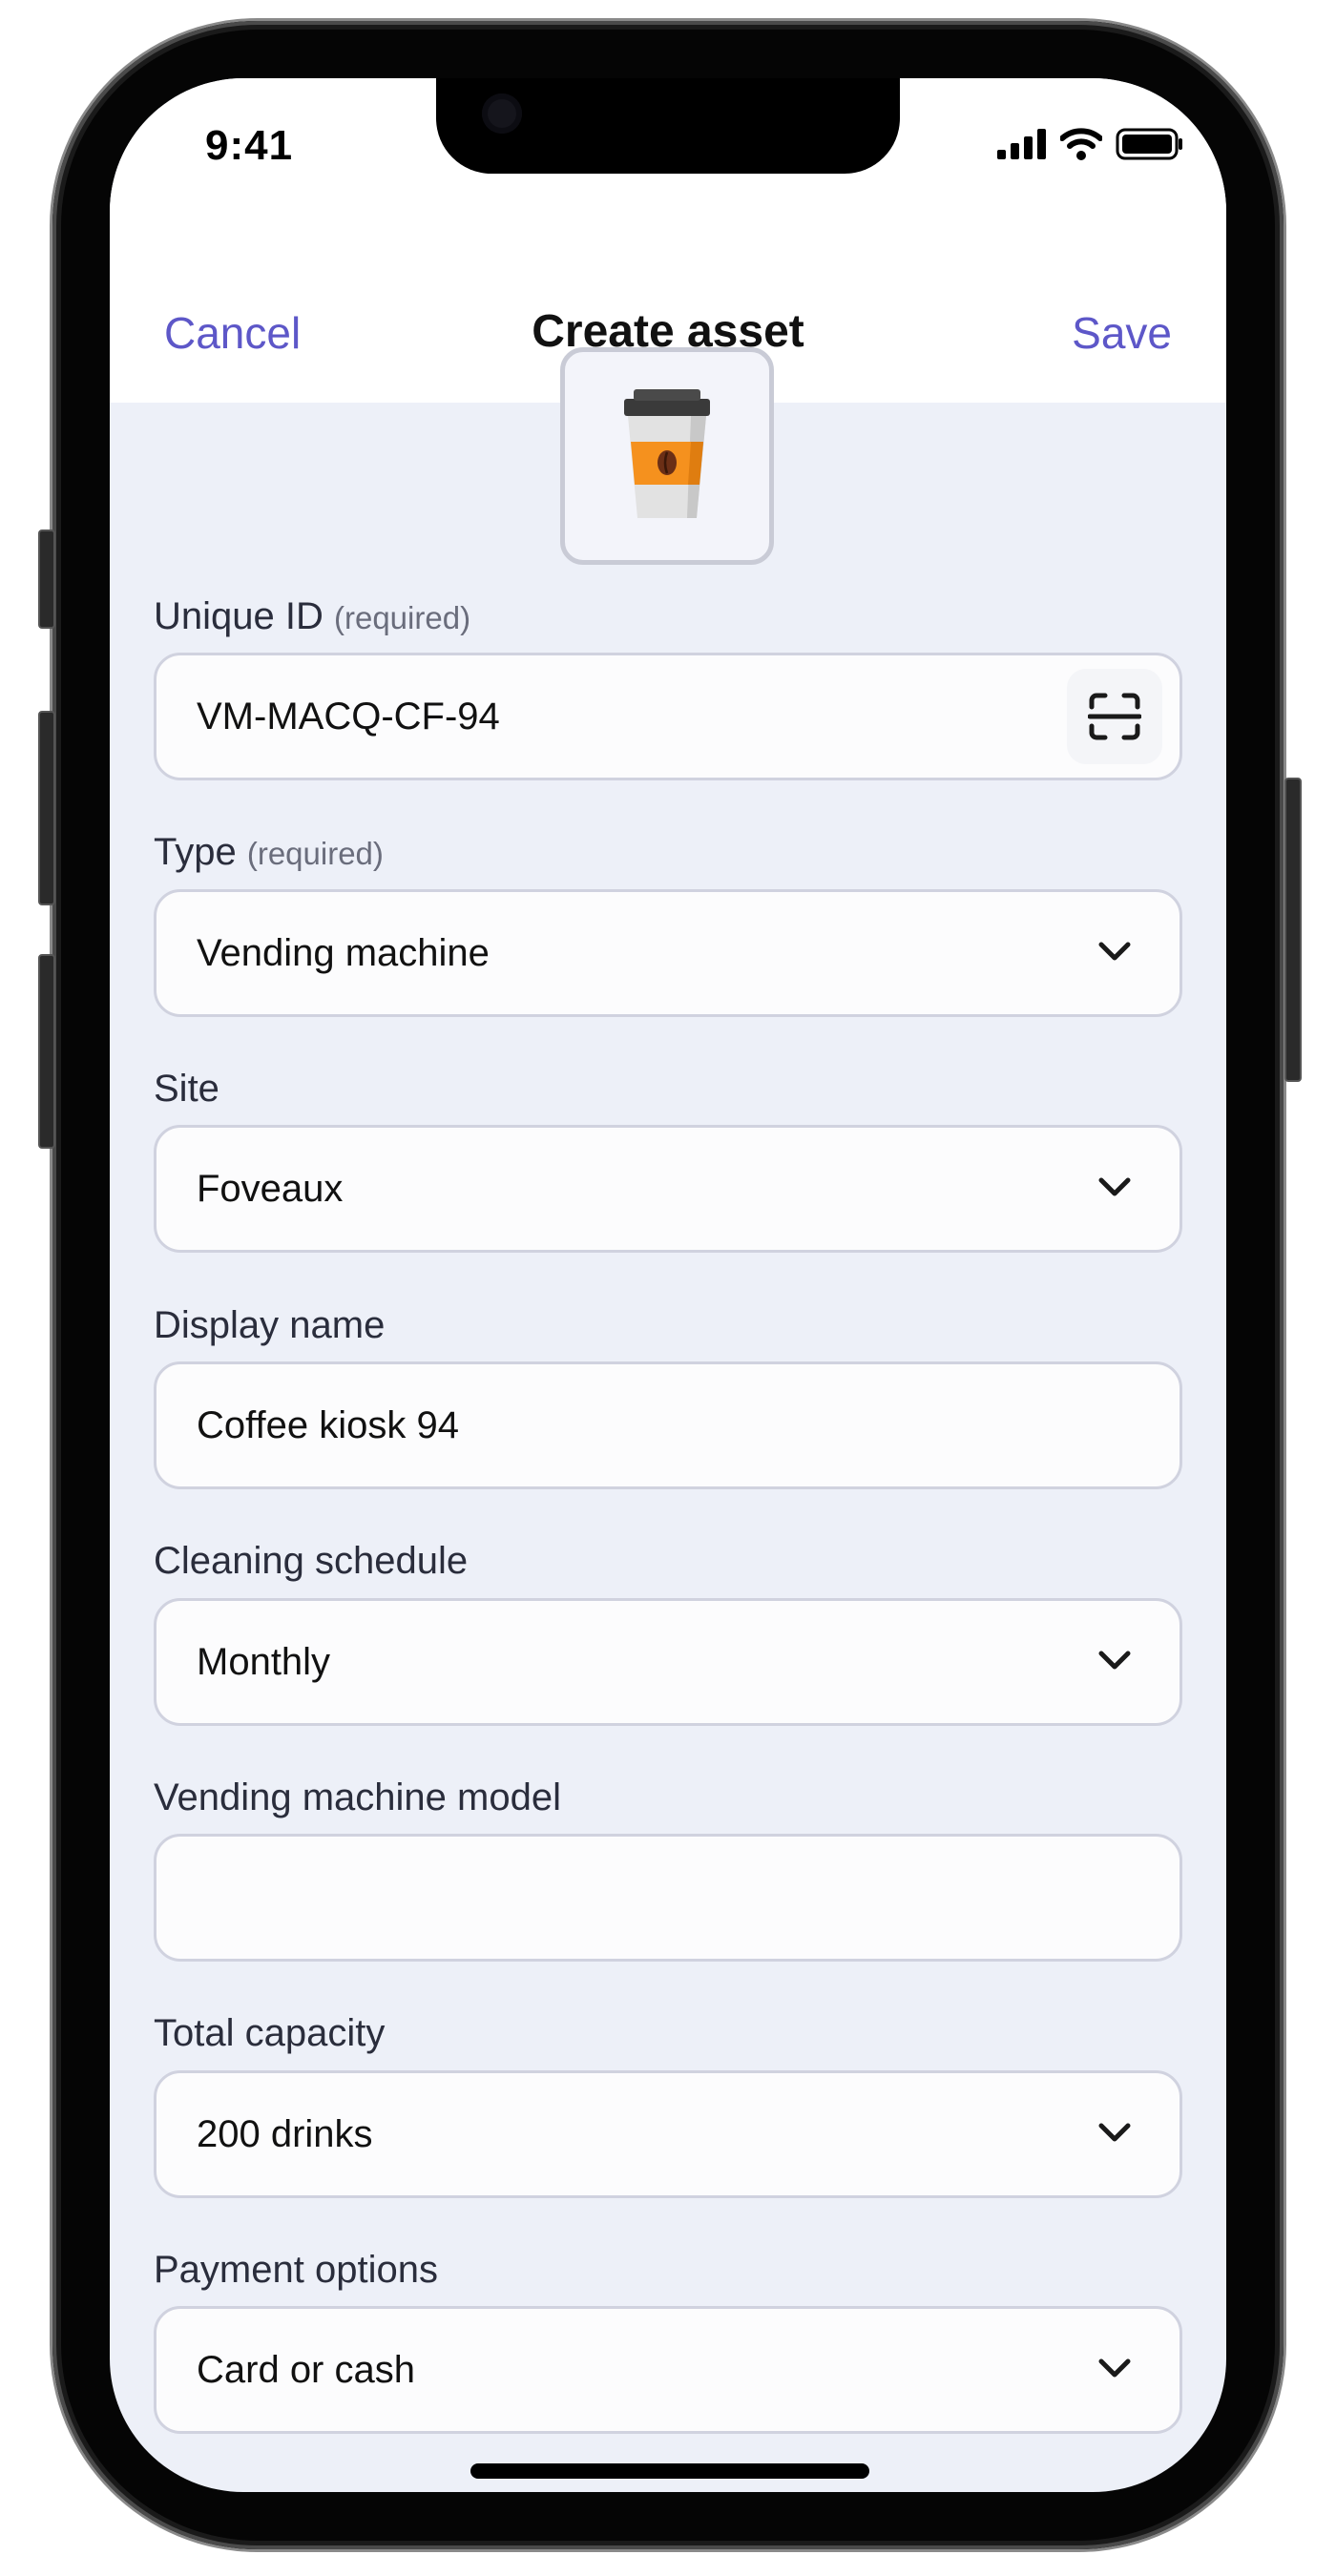  What do you see at coordinates (502, 113) in the screenshot?
I see `front-camera` at bounding box center [502, 113].